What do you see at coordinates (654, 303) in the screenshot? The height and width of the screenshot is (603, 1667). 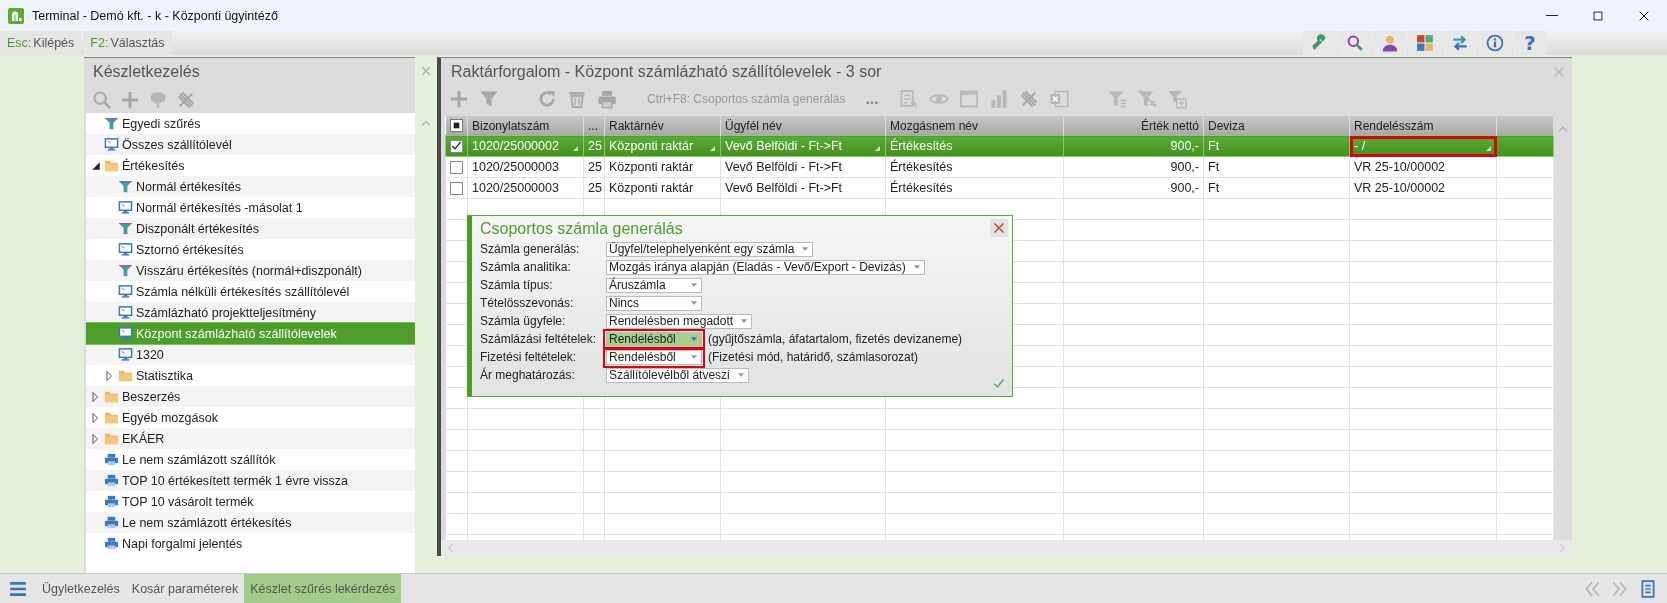 I see `dropdown-field: Nincs` at bounding box center [654, 303].